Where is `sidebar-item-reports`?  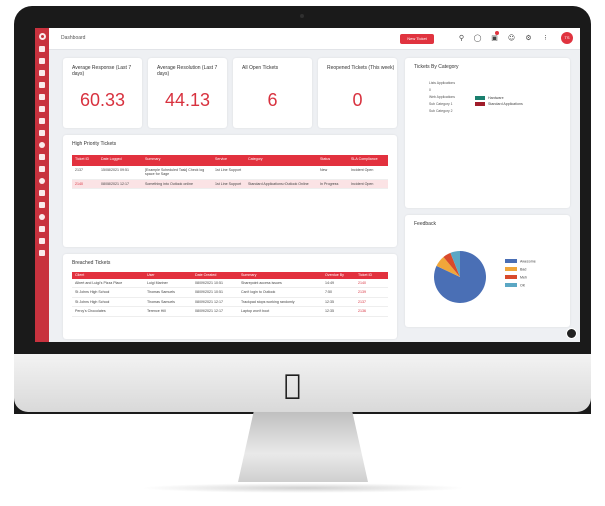 sidebar-item-reports is located at coordinates (42, 73).